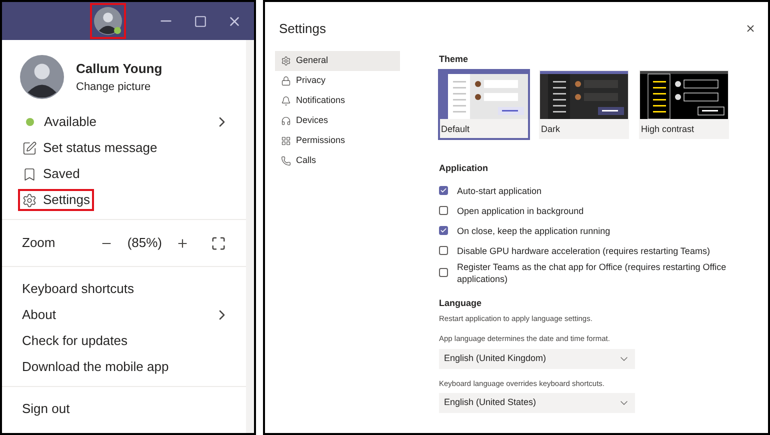  I want to click on menu-item: Set status message, so click(90, 148).